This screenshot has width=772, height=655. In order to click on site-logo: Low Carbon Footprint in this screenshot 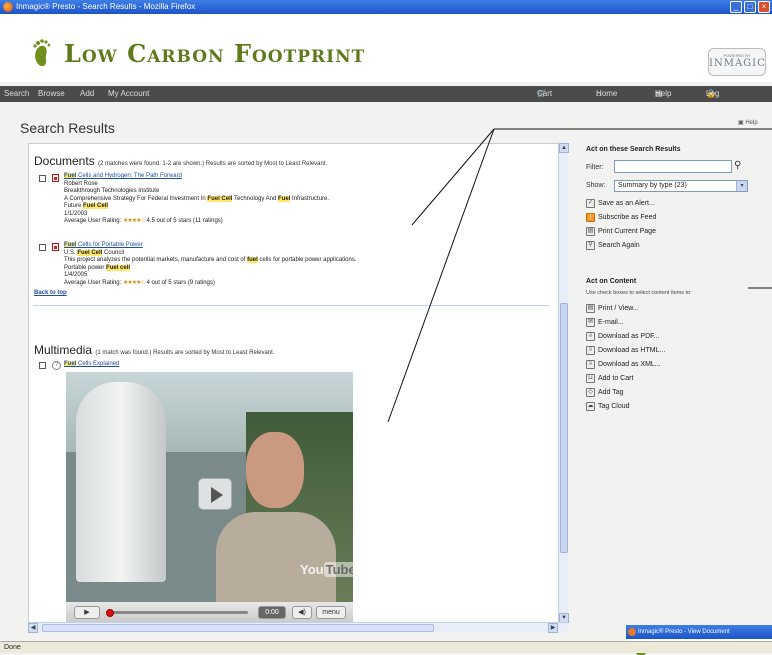, I will do `click(197, 53)`.